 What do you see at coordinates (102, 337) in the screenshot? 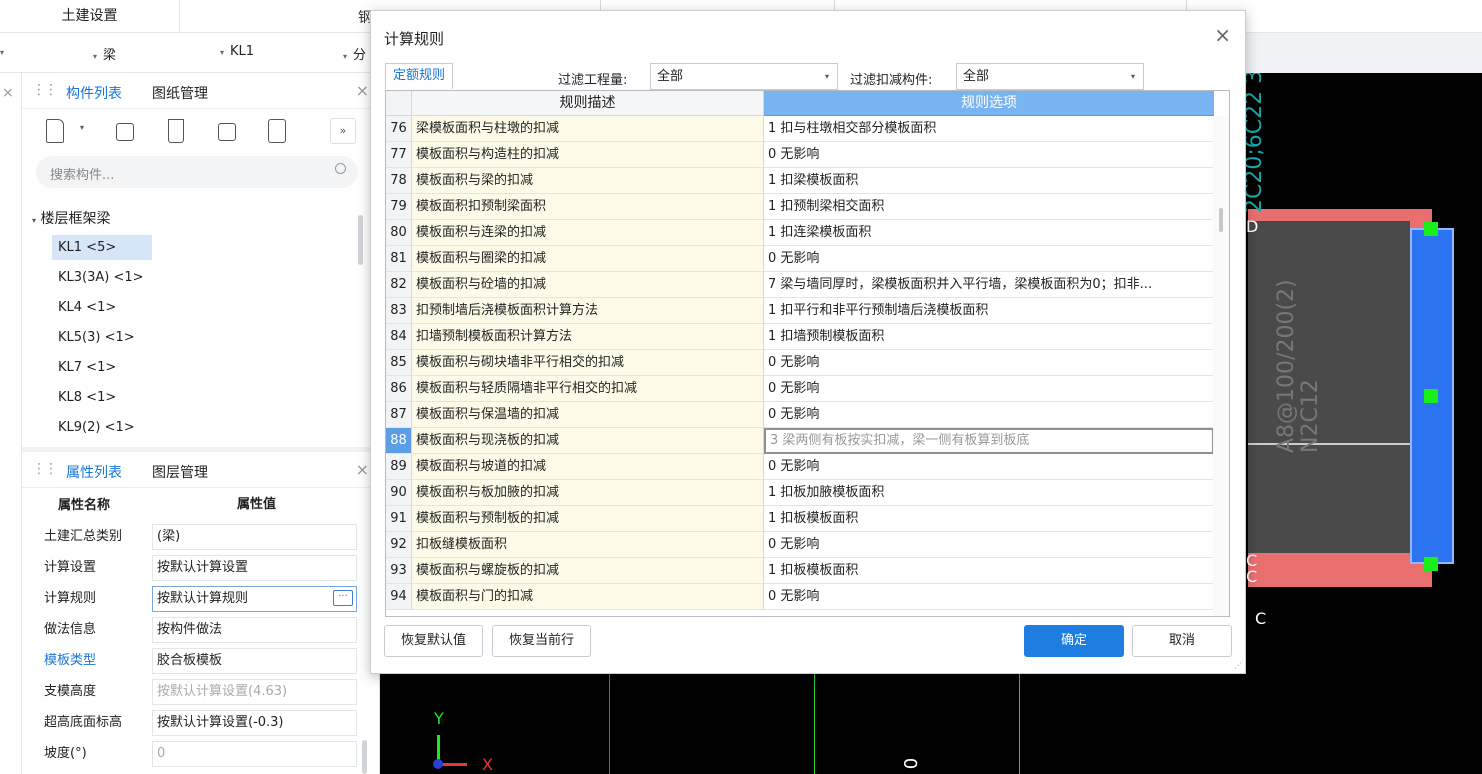
I see `list-item: KL5(3) <1>` at bounding box center [102, 337].